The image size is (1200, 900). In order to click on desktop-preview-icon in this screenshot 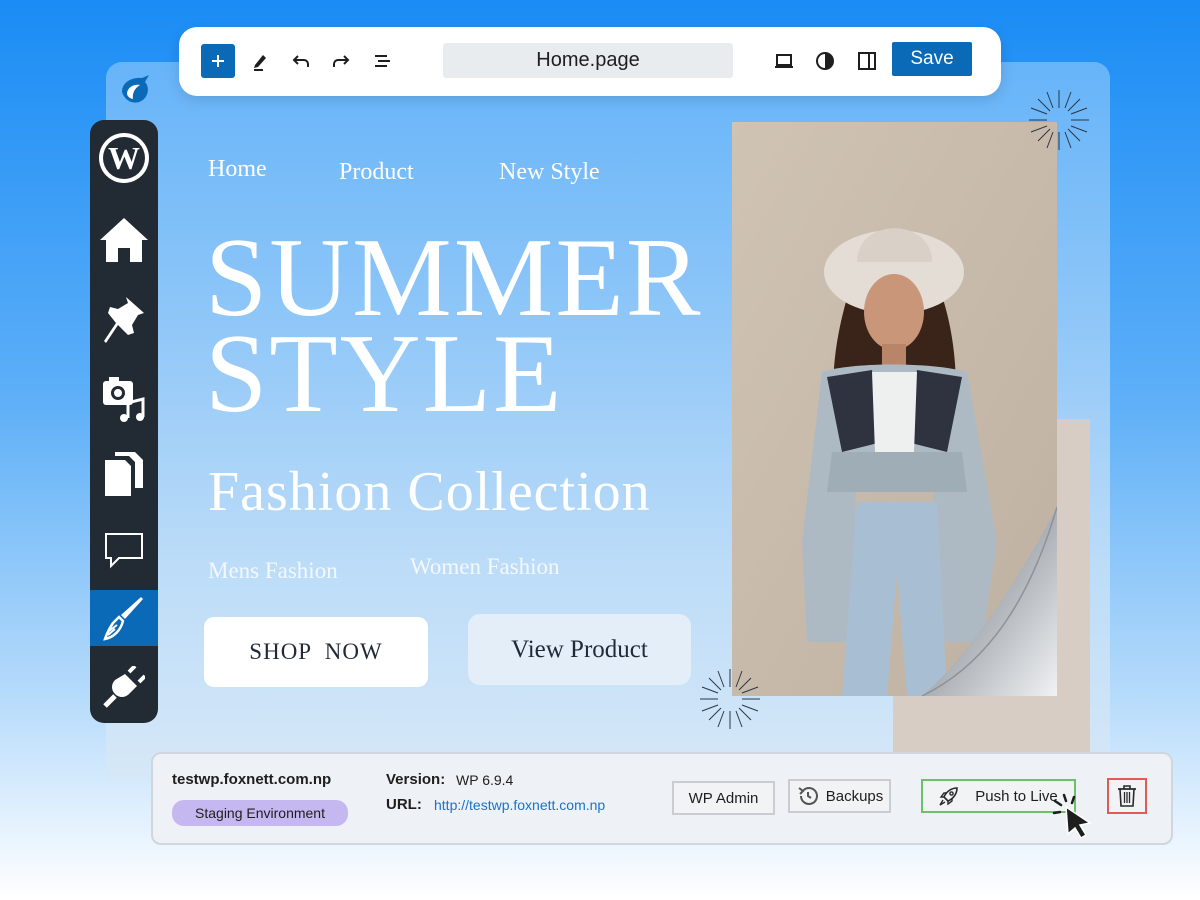, I will do `click(784, 61)`.